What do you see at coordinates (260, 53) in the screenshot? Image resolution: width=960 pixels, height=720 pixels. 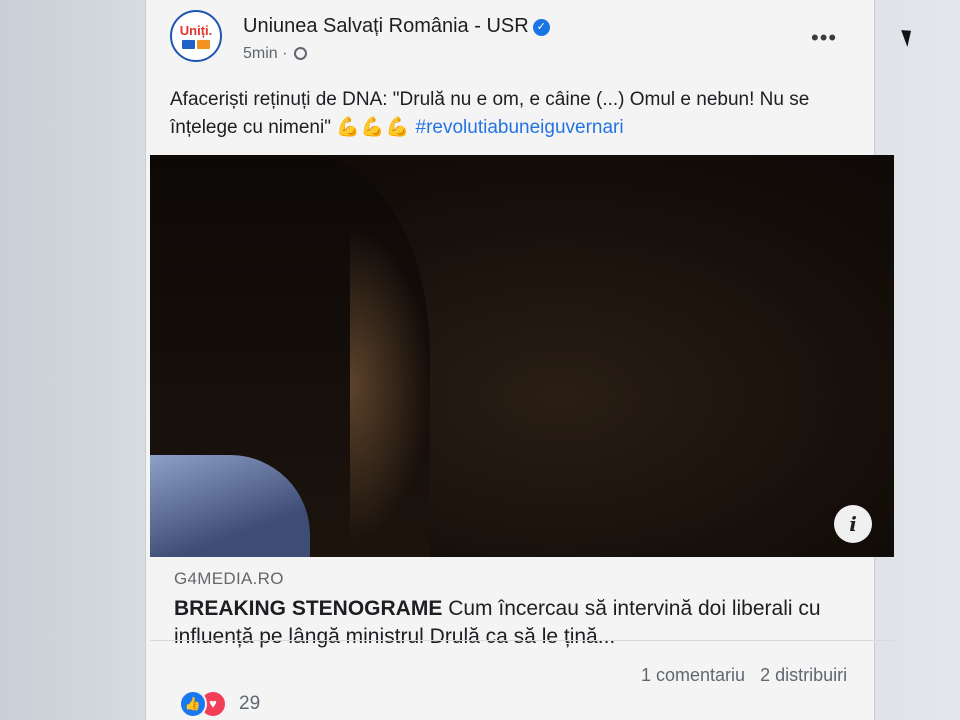 I see `post-time: 5min` at bounding box center [260, 53].